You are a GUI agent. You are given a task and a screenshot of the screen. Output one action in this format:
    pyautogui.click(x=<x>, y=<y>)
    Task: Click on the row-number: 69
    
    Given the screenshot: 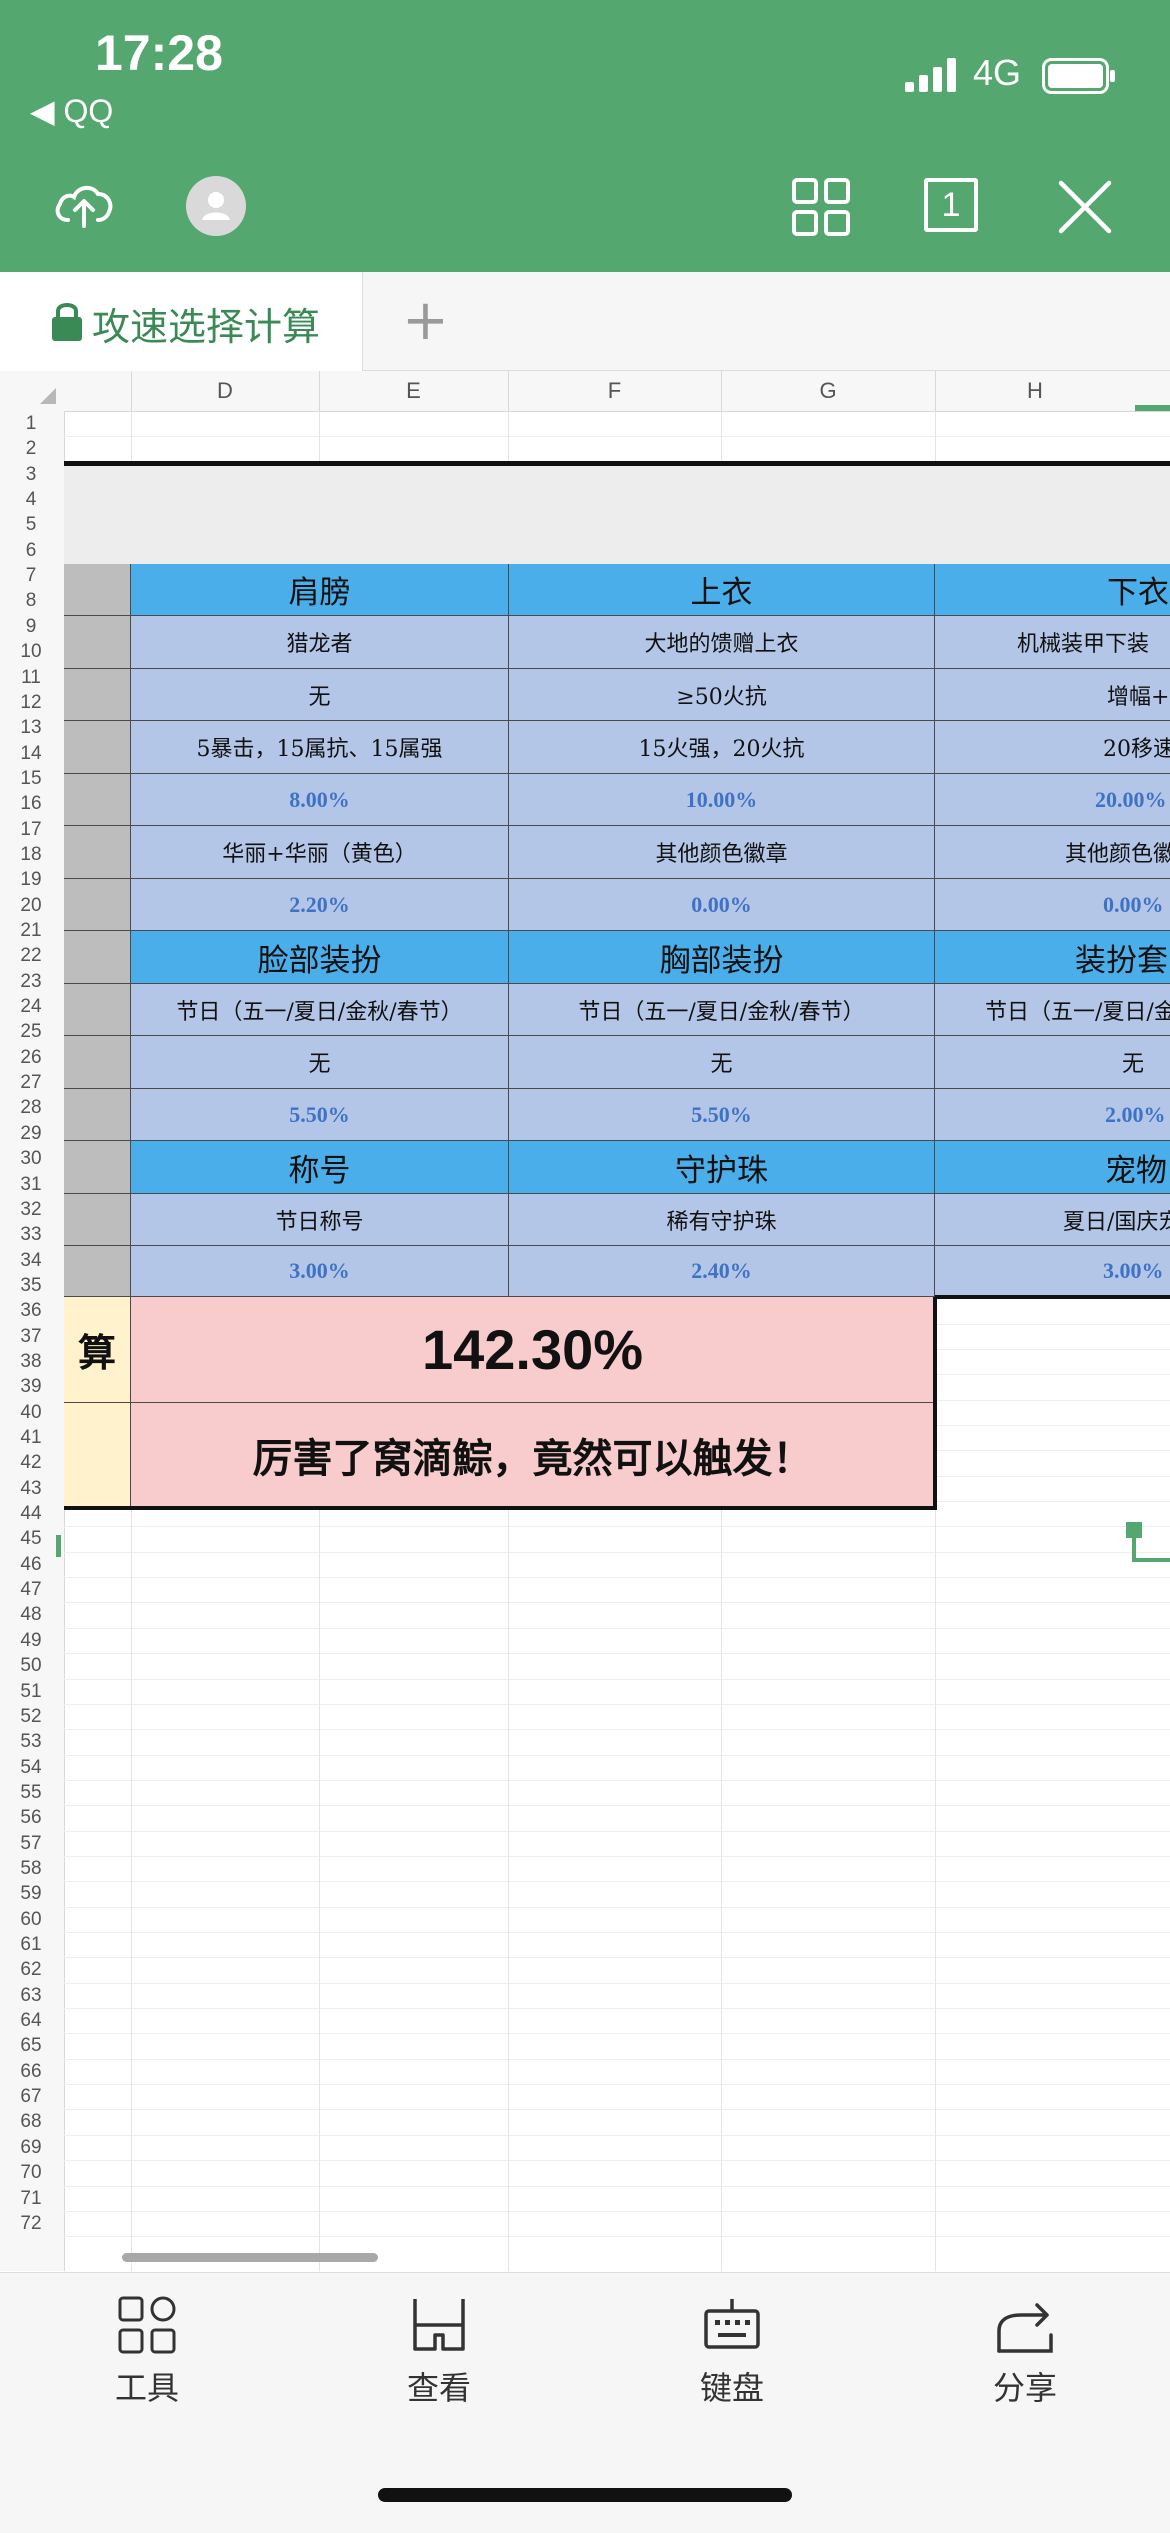 What is the action you would take?
    pyautogui.click(x=31, y=2147)
    